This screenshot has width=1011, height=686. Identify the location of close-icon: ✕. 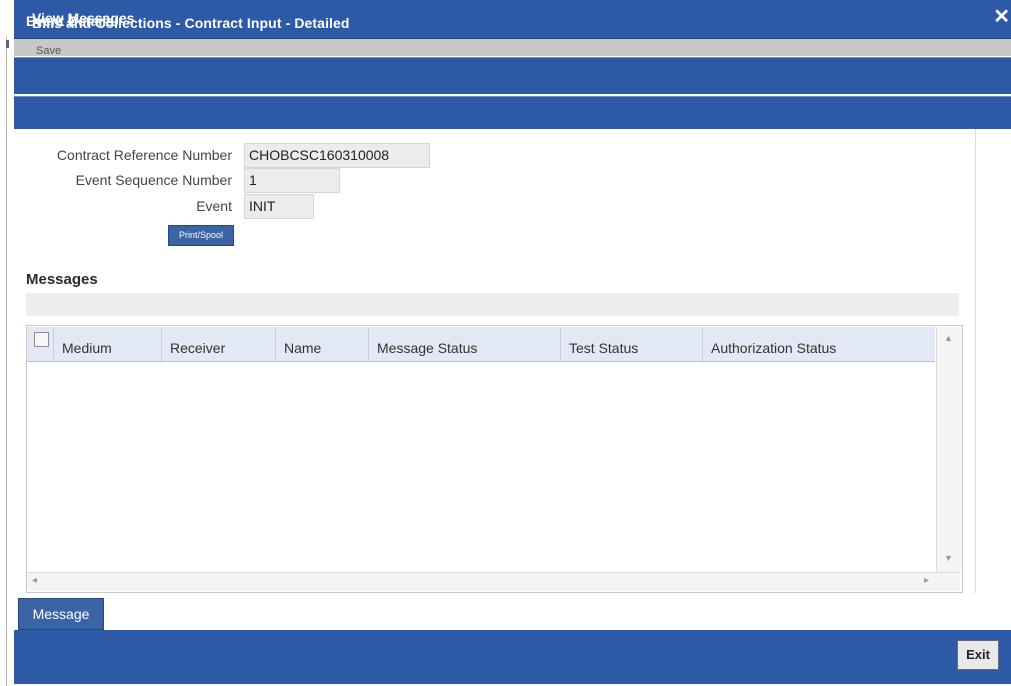
(1001, 16).